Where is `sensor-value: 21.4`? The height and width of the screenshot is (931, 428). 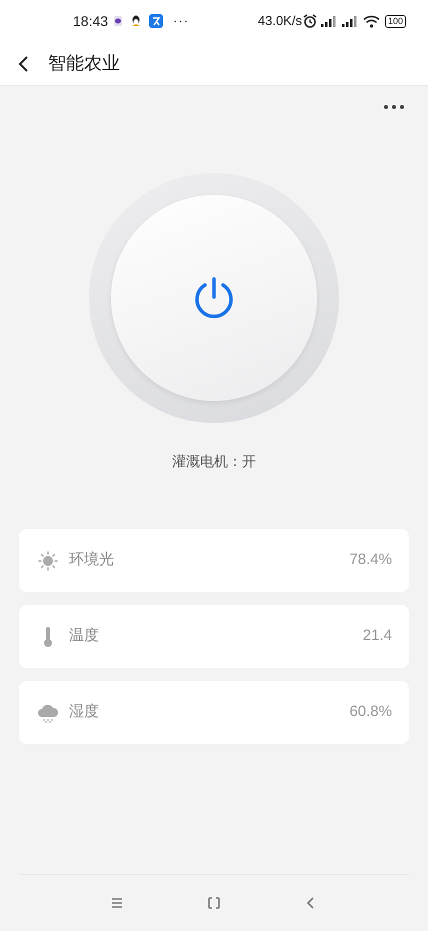
sensor-value: 21.4 is located at coordinates (377, 636).